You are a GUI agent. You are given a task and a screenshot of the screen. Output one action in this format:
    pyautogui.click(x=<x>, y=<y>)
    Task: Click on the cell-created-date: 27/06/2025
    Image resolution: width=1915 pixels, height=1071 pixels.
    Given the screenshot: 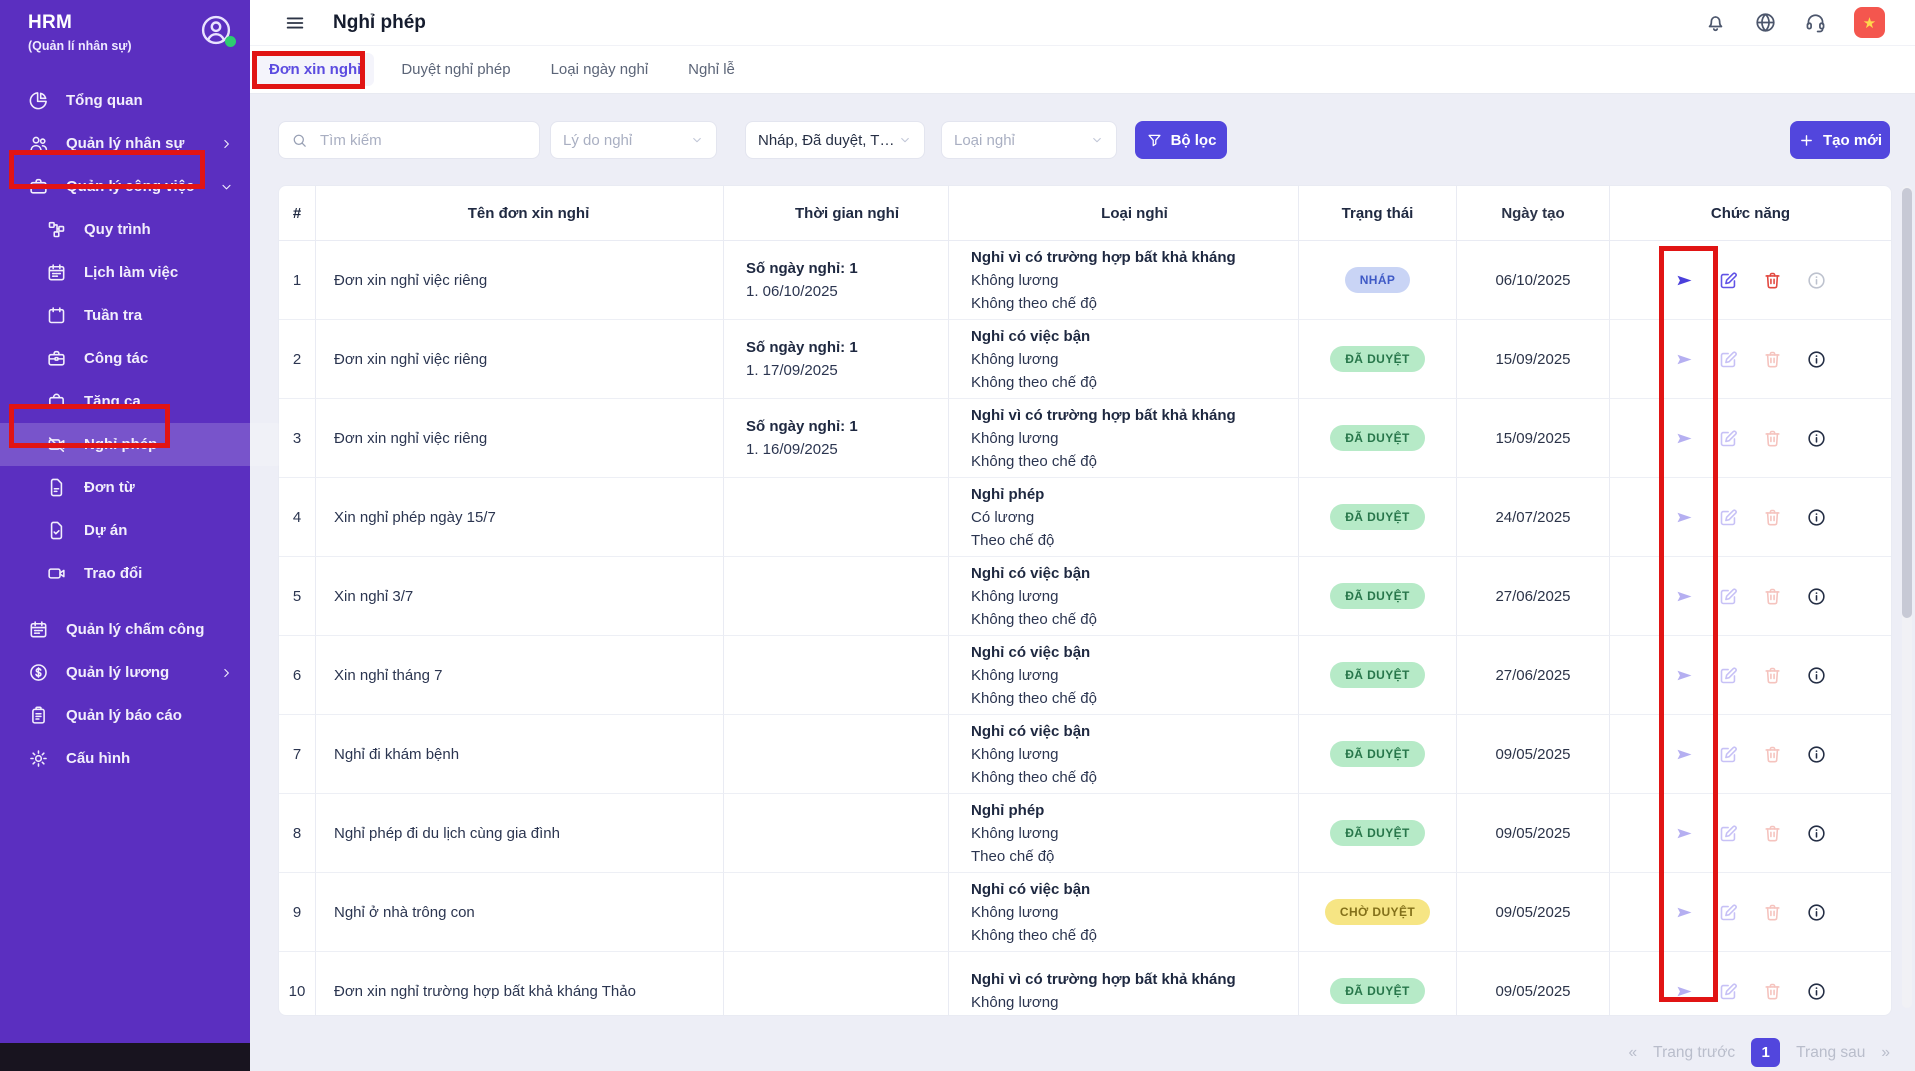 What is the action you would take?
    pyautogui.click(x=1533, y=675)
    